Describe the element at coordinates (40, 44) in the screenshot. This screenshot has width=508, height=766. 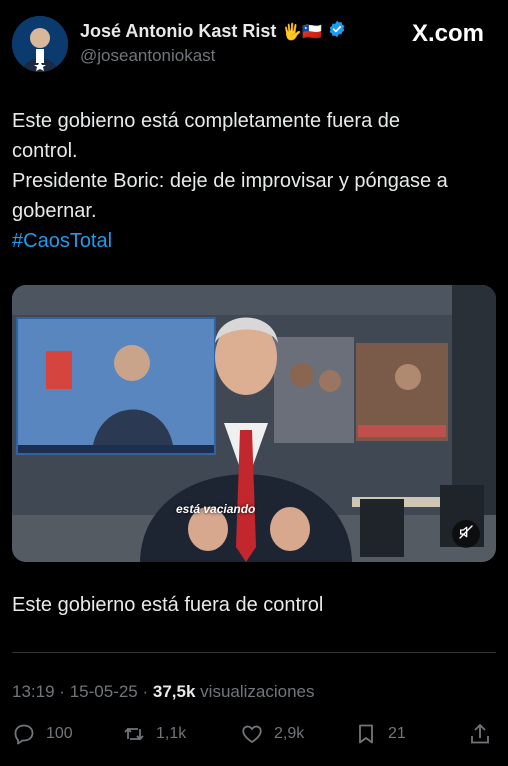
I see `avatar` at that location.